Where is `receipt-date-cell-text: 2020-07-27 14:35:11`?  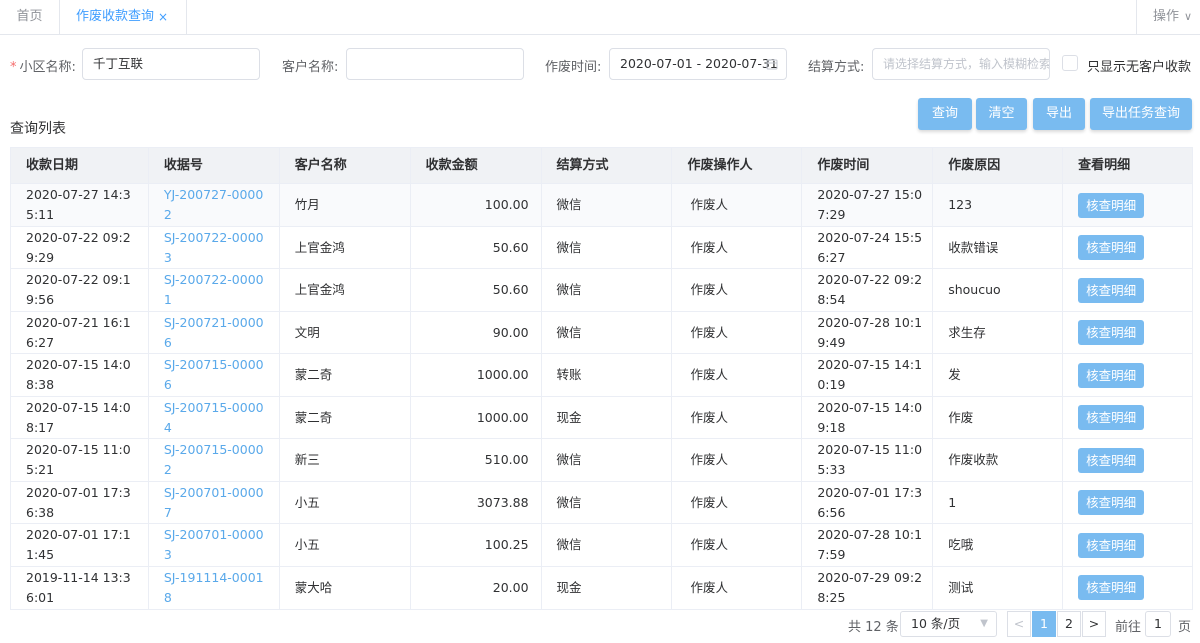 receipt-date-cell-text: 2020-07-27 14:35:11 is located at coordinates (78, 205).